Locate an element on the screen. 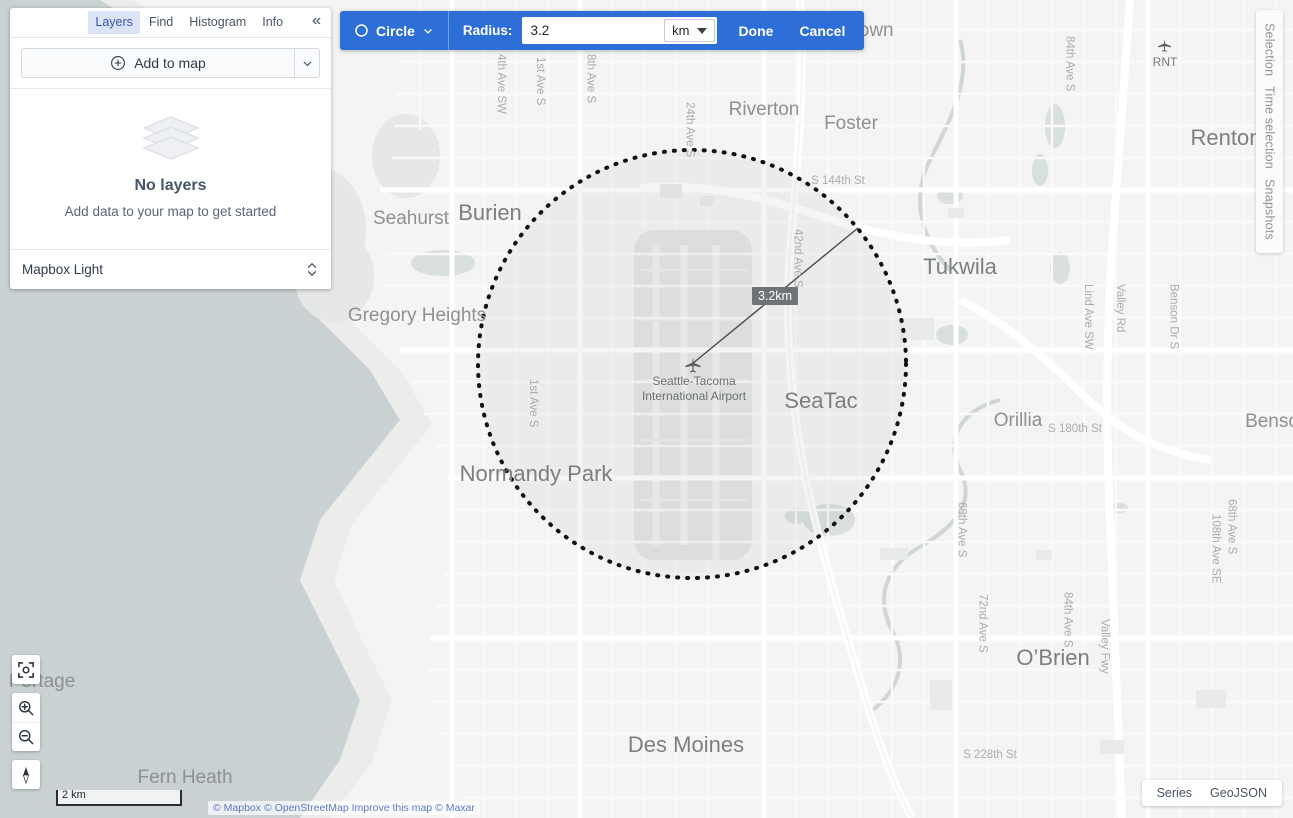  map-controls is located at coordinates (26, 726).